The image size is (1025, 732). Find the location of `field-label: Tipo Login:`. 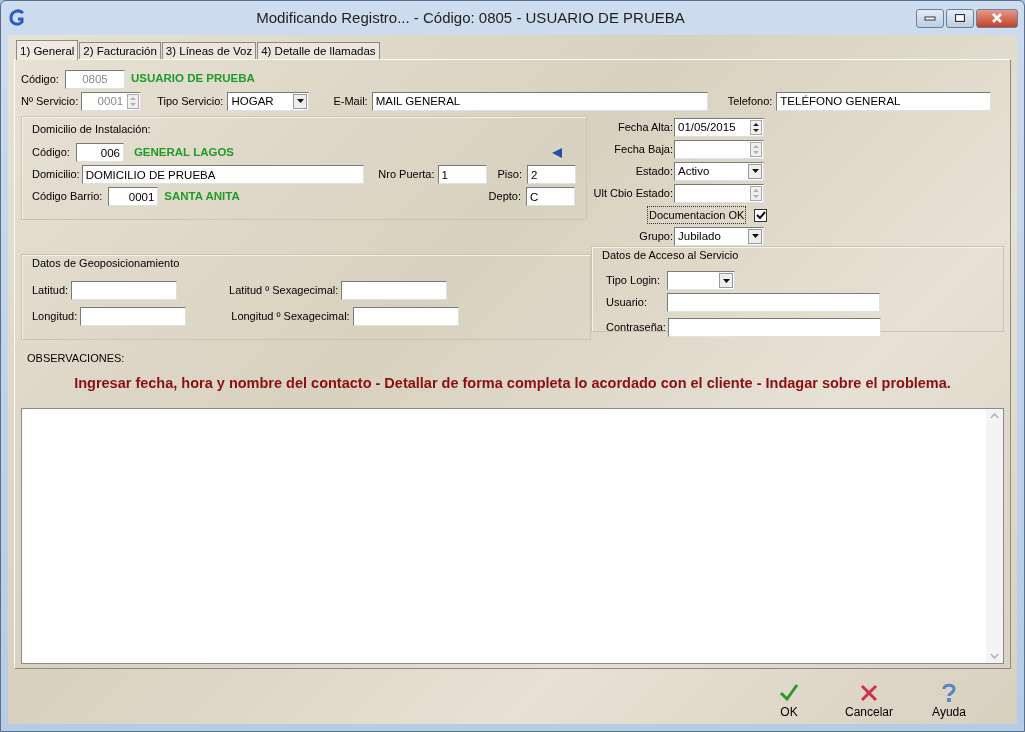

field-label: Tipo Login: is located at coordinates (634, 281).